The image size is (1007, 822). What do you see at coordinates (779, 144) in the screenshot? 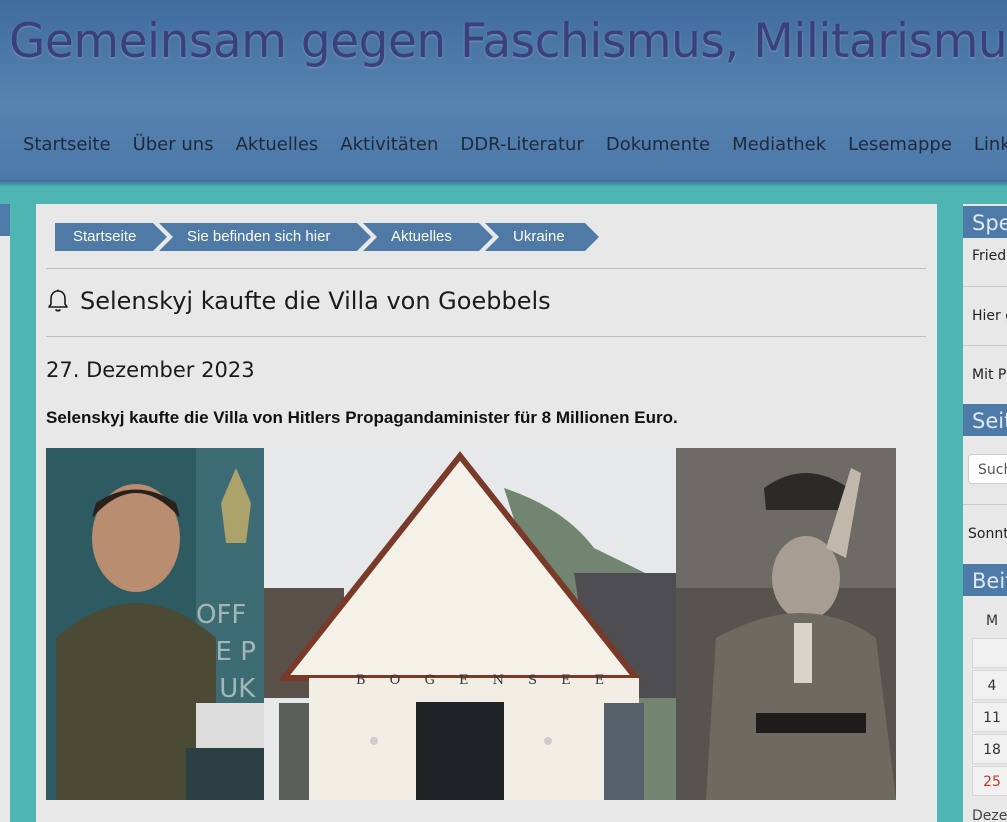
I see `nav-item-mediathek: Mediathek` at bounding box center [779, 144].